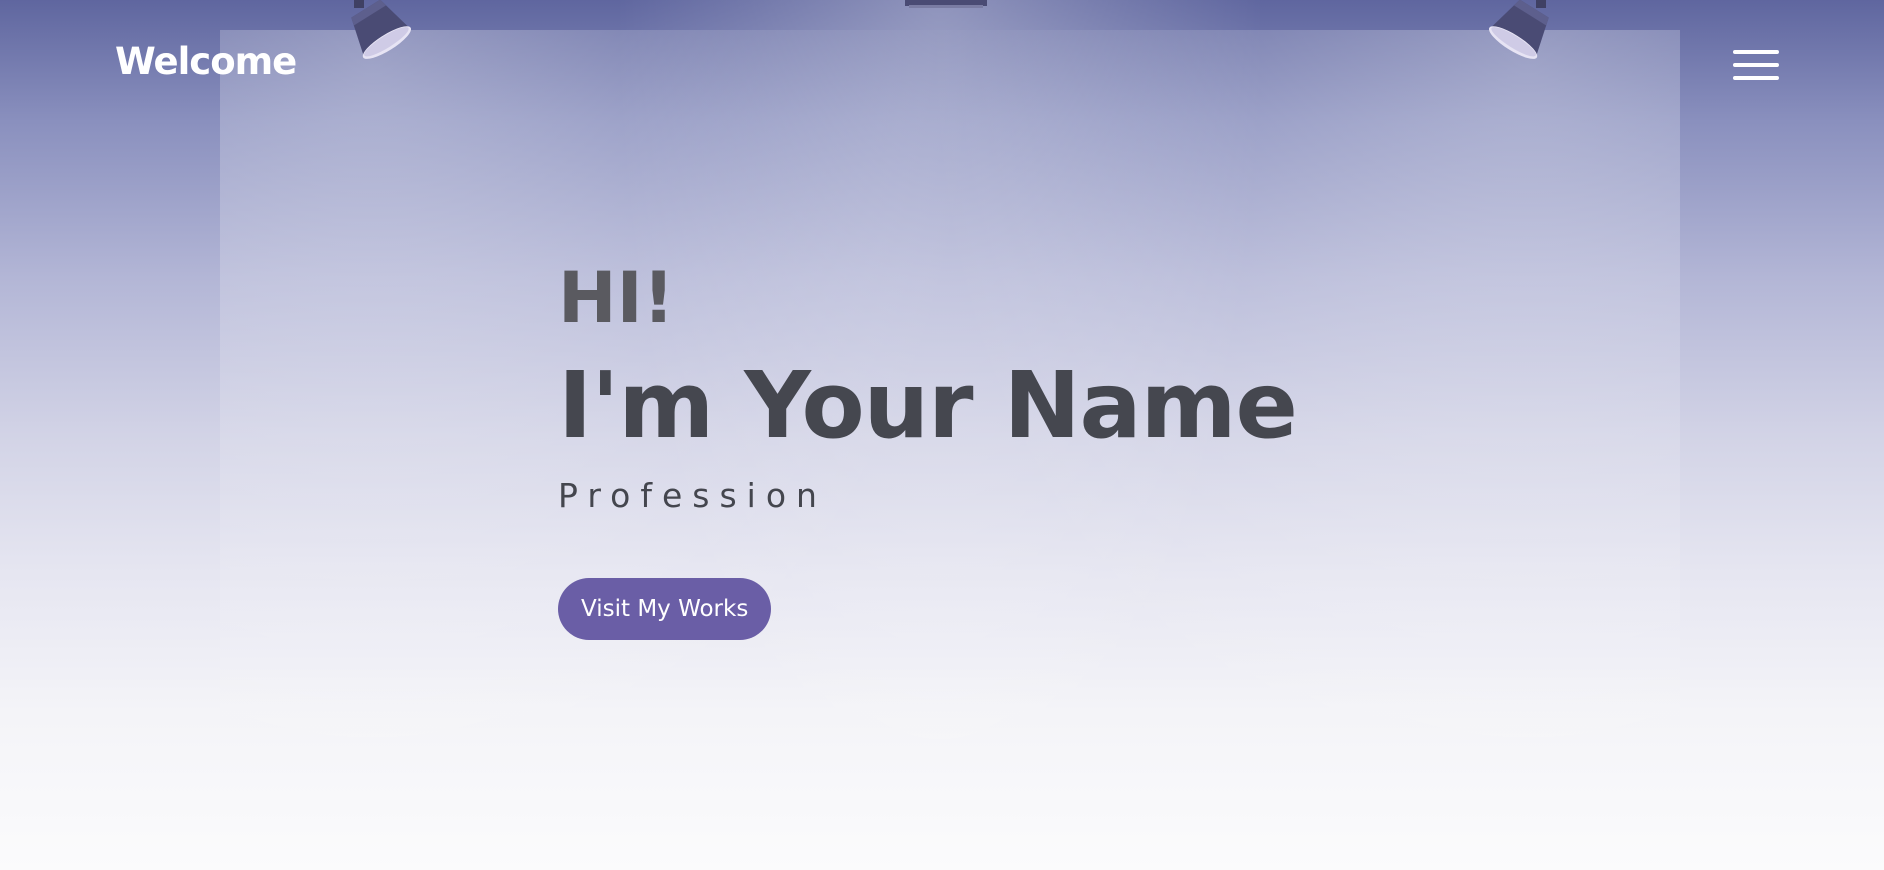  Describe the element at coordinates (1518, 29) in the screenshot. I see `spotlight-right-icon` at that location.